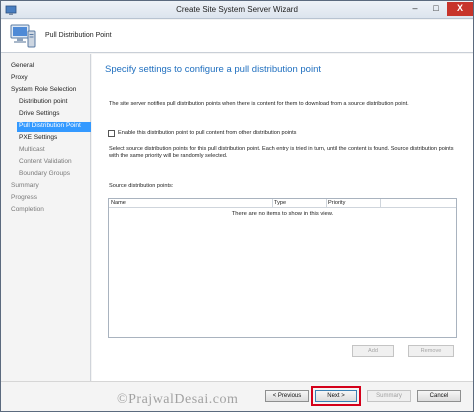  Describe the element at coordinates (111, 133) in the screenshot. I see `enable-pull-checkbox` at that location.